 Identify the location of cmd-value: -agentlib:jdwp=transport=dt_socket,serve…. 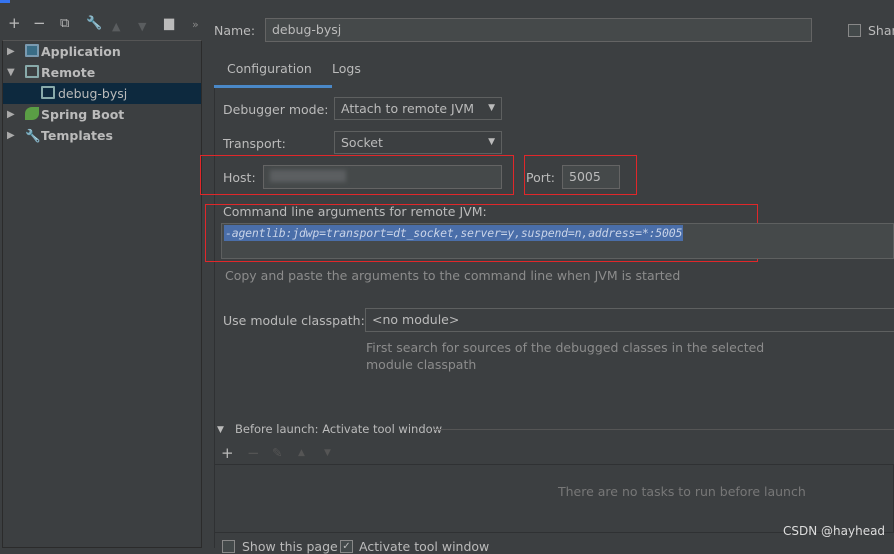
(454, 233).